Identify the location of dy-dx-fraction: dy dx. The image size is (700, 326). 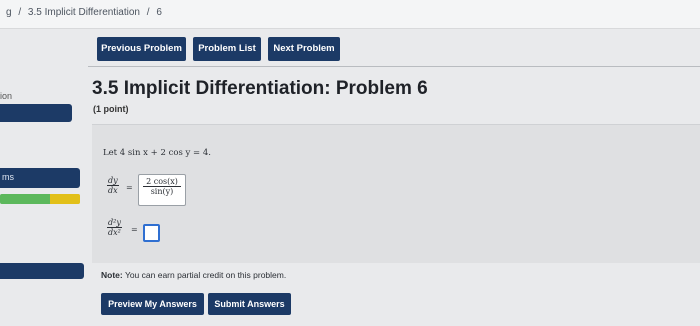
(113, 185).